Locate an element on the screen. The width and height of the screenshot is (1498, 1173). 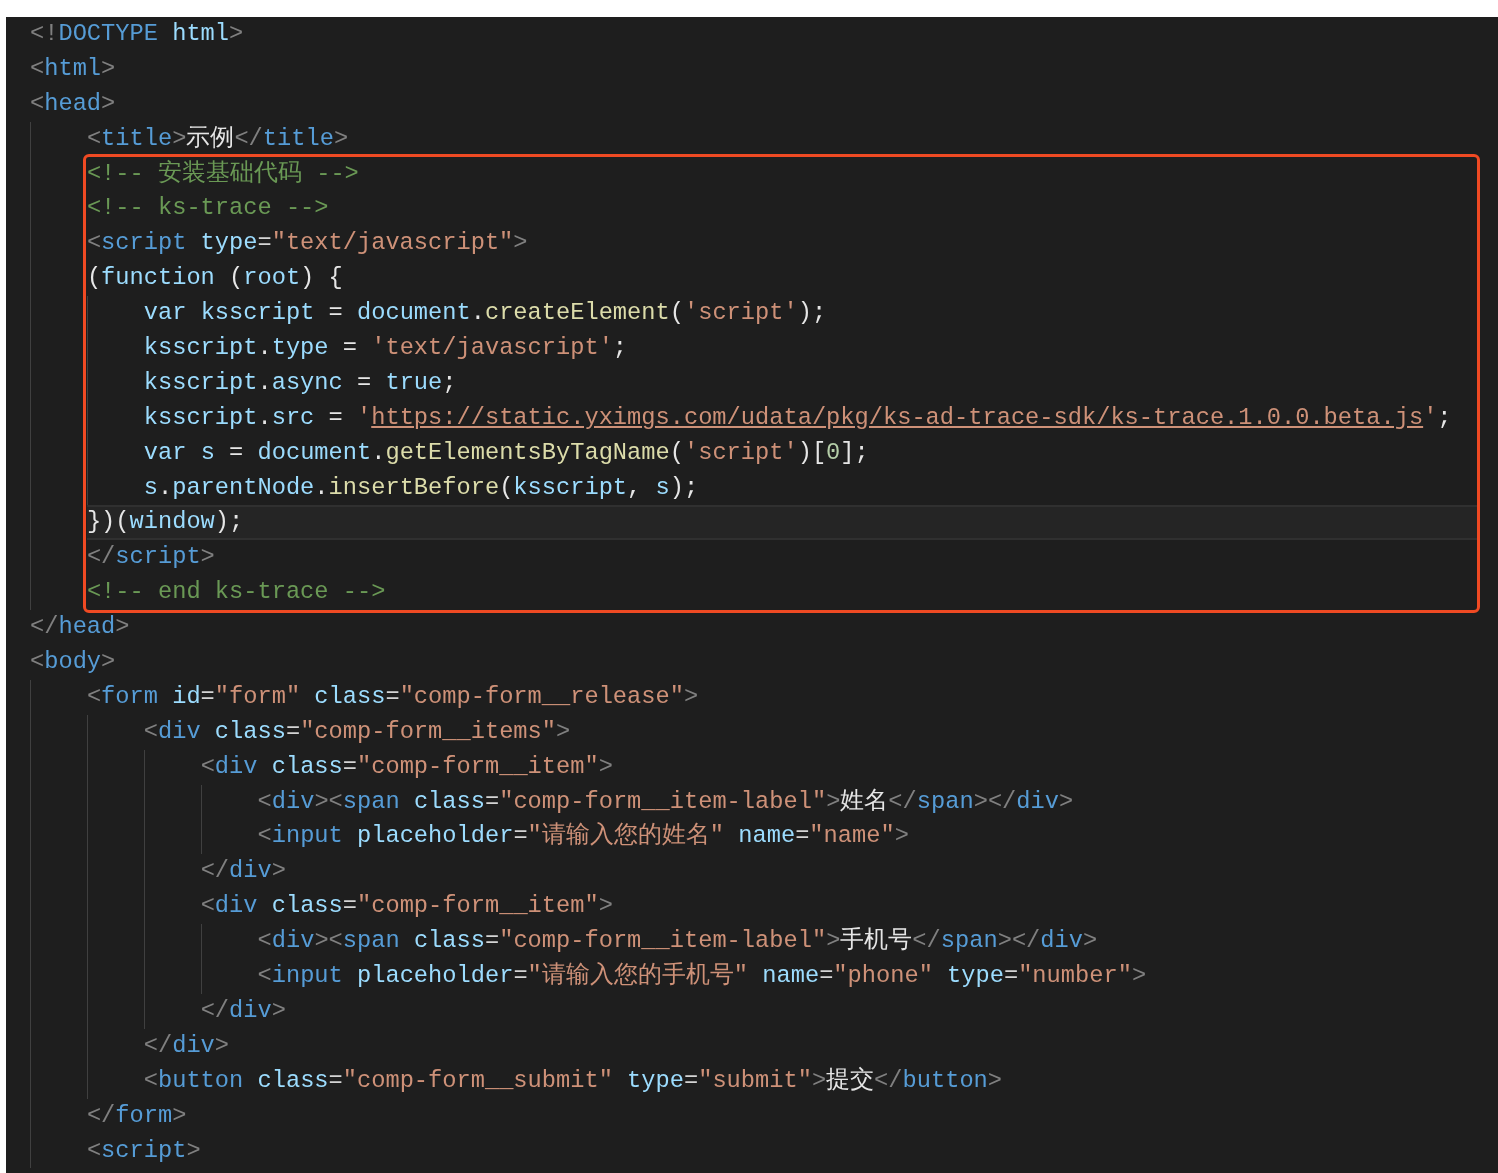
code-line: <script> is located at coordinates (143, 1150).